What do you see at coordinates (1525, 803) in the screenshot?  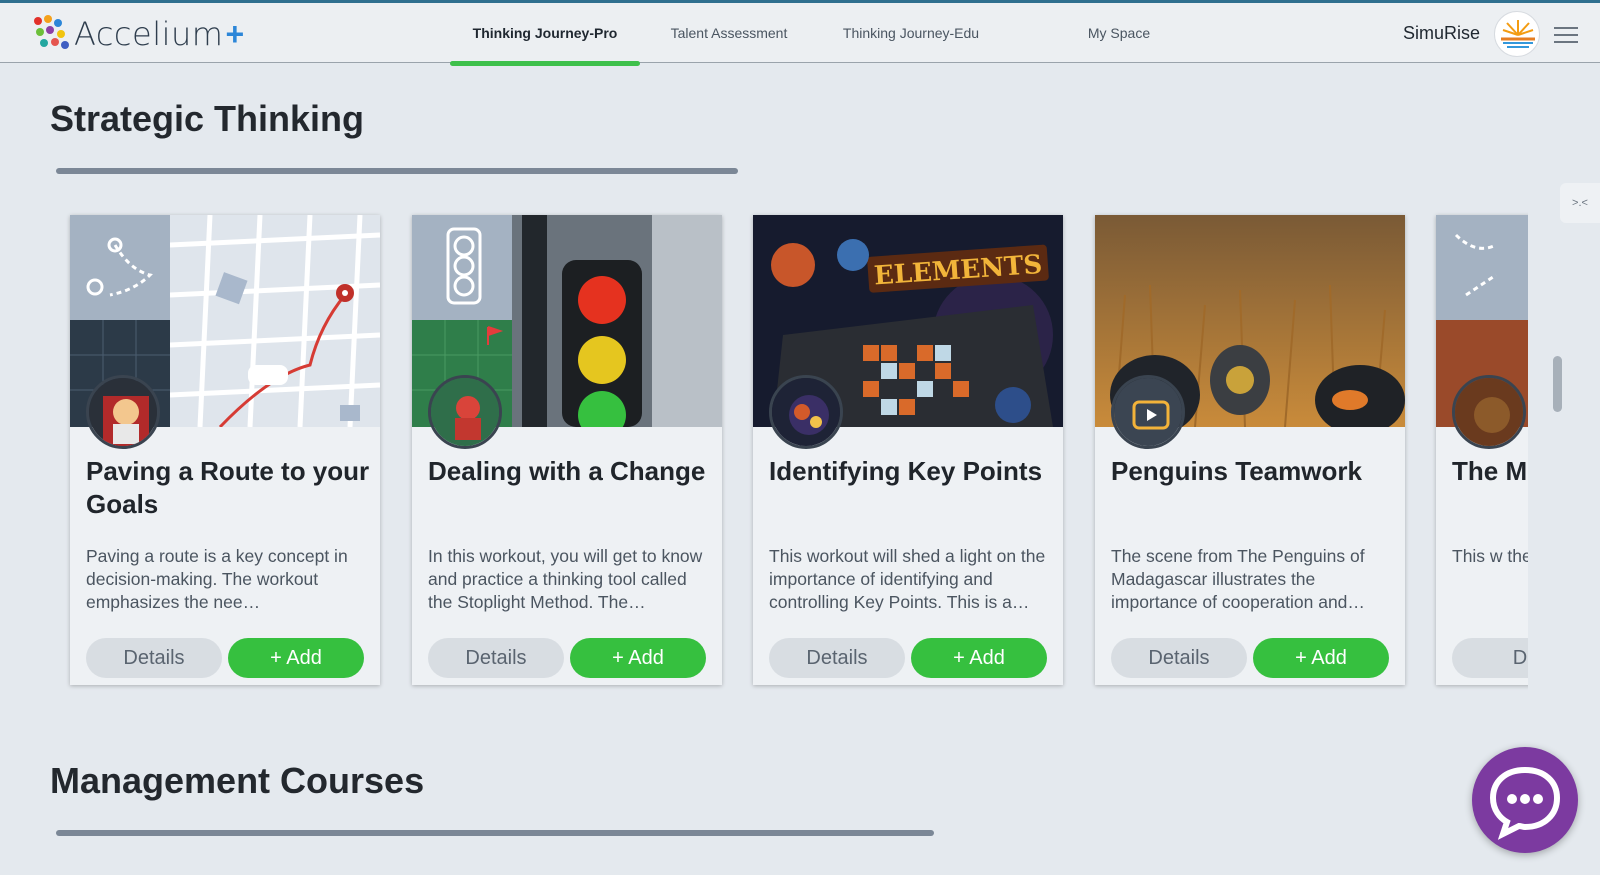 I see `chat-bubble-icon` at bounding box center [1525, 803].